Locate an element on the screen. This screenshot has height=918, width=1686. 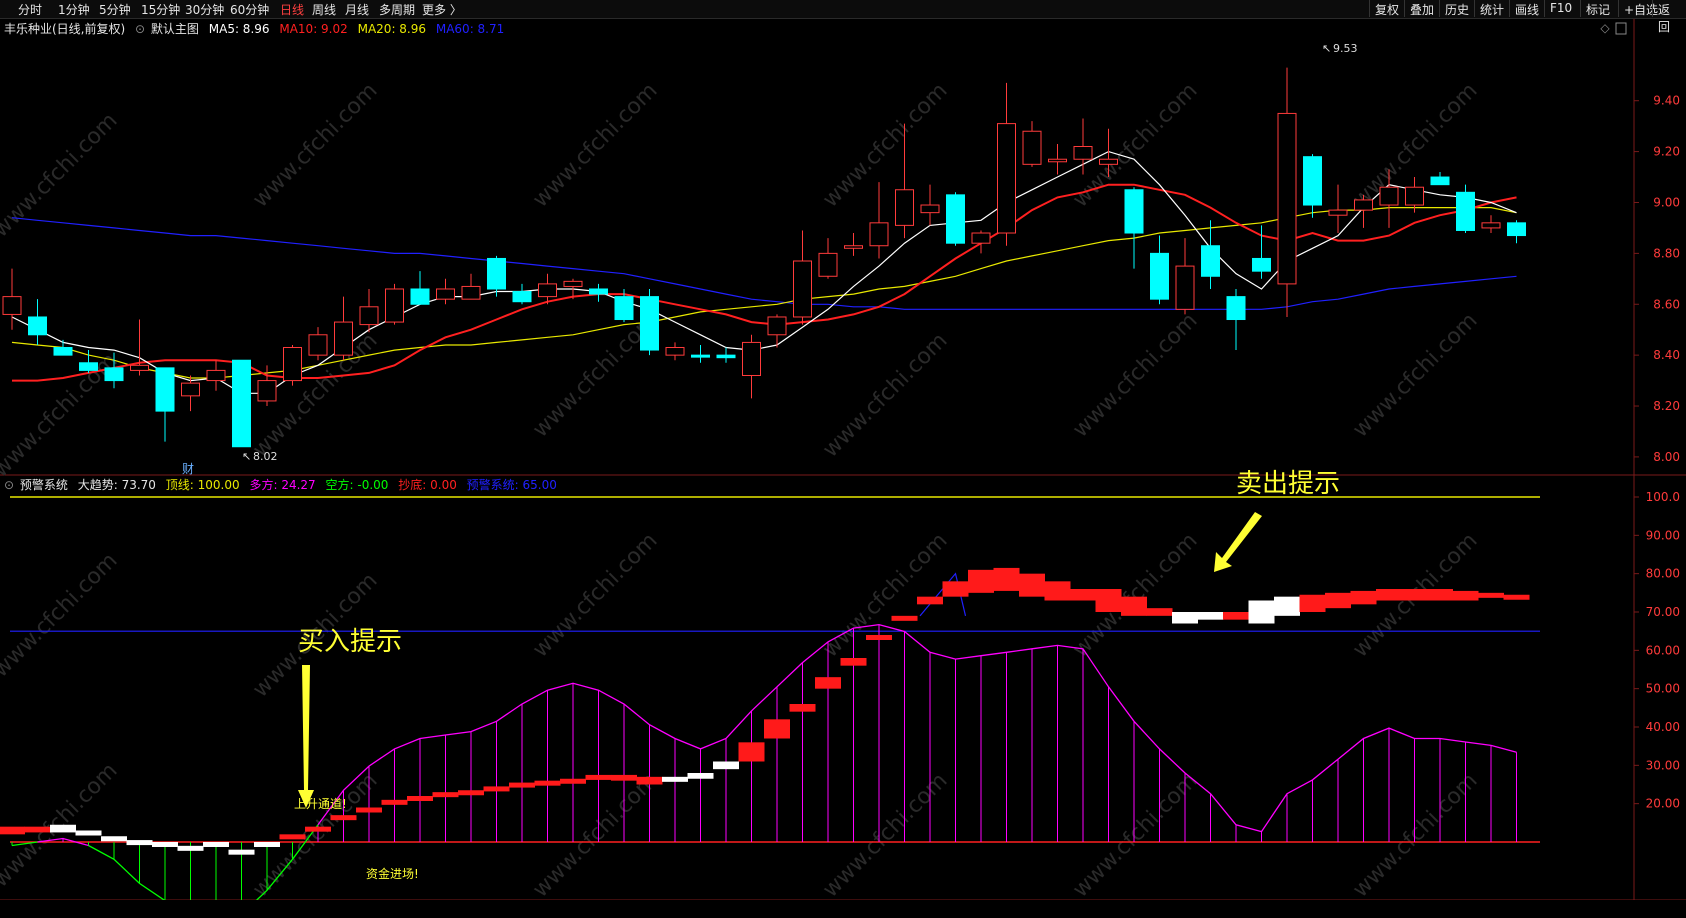
tab-8: 月线 is located at coordinates (357, 9).